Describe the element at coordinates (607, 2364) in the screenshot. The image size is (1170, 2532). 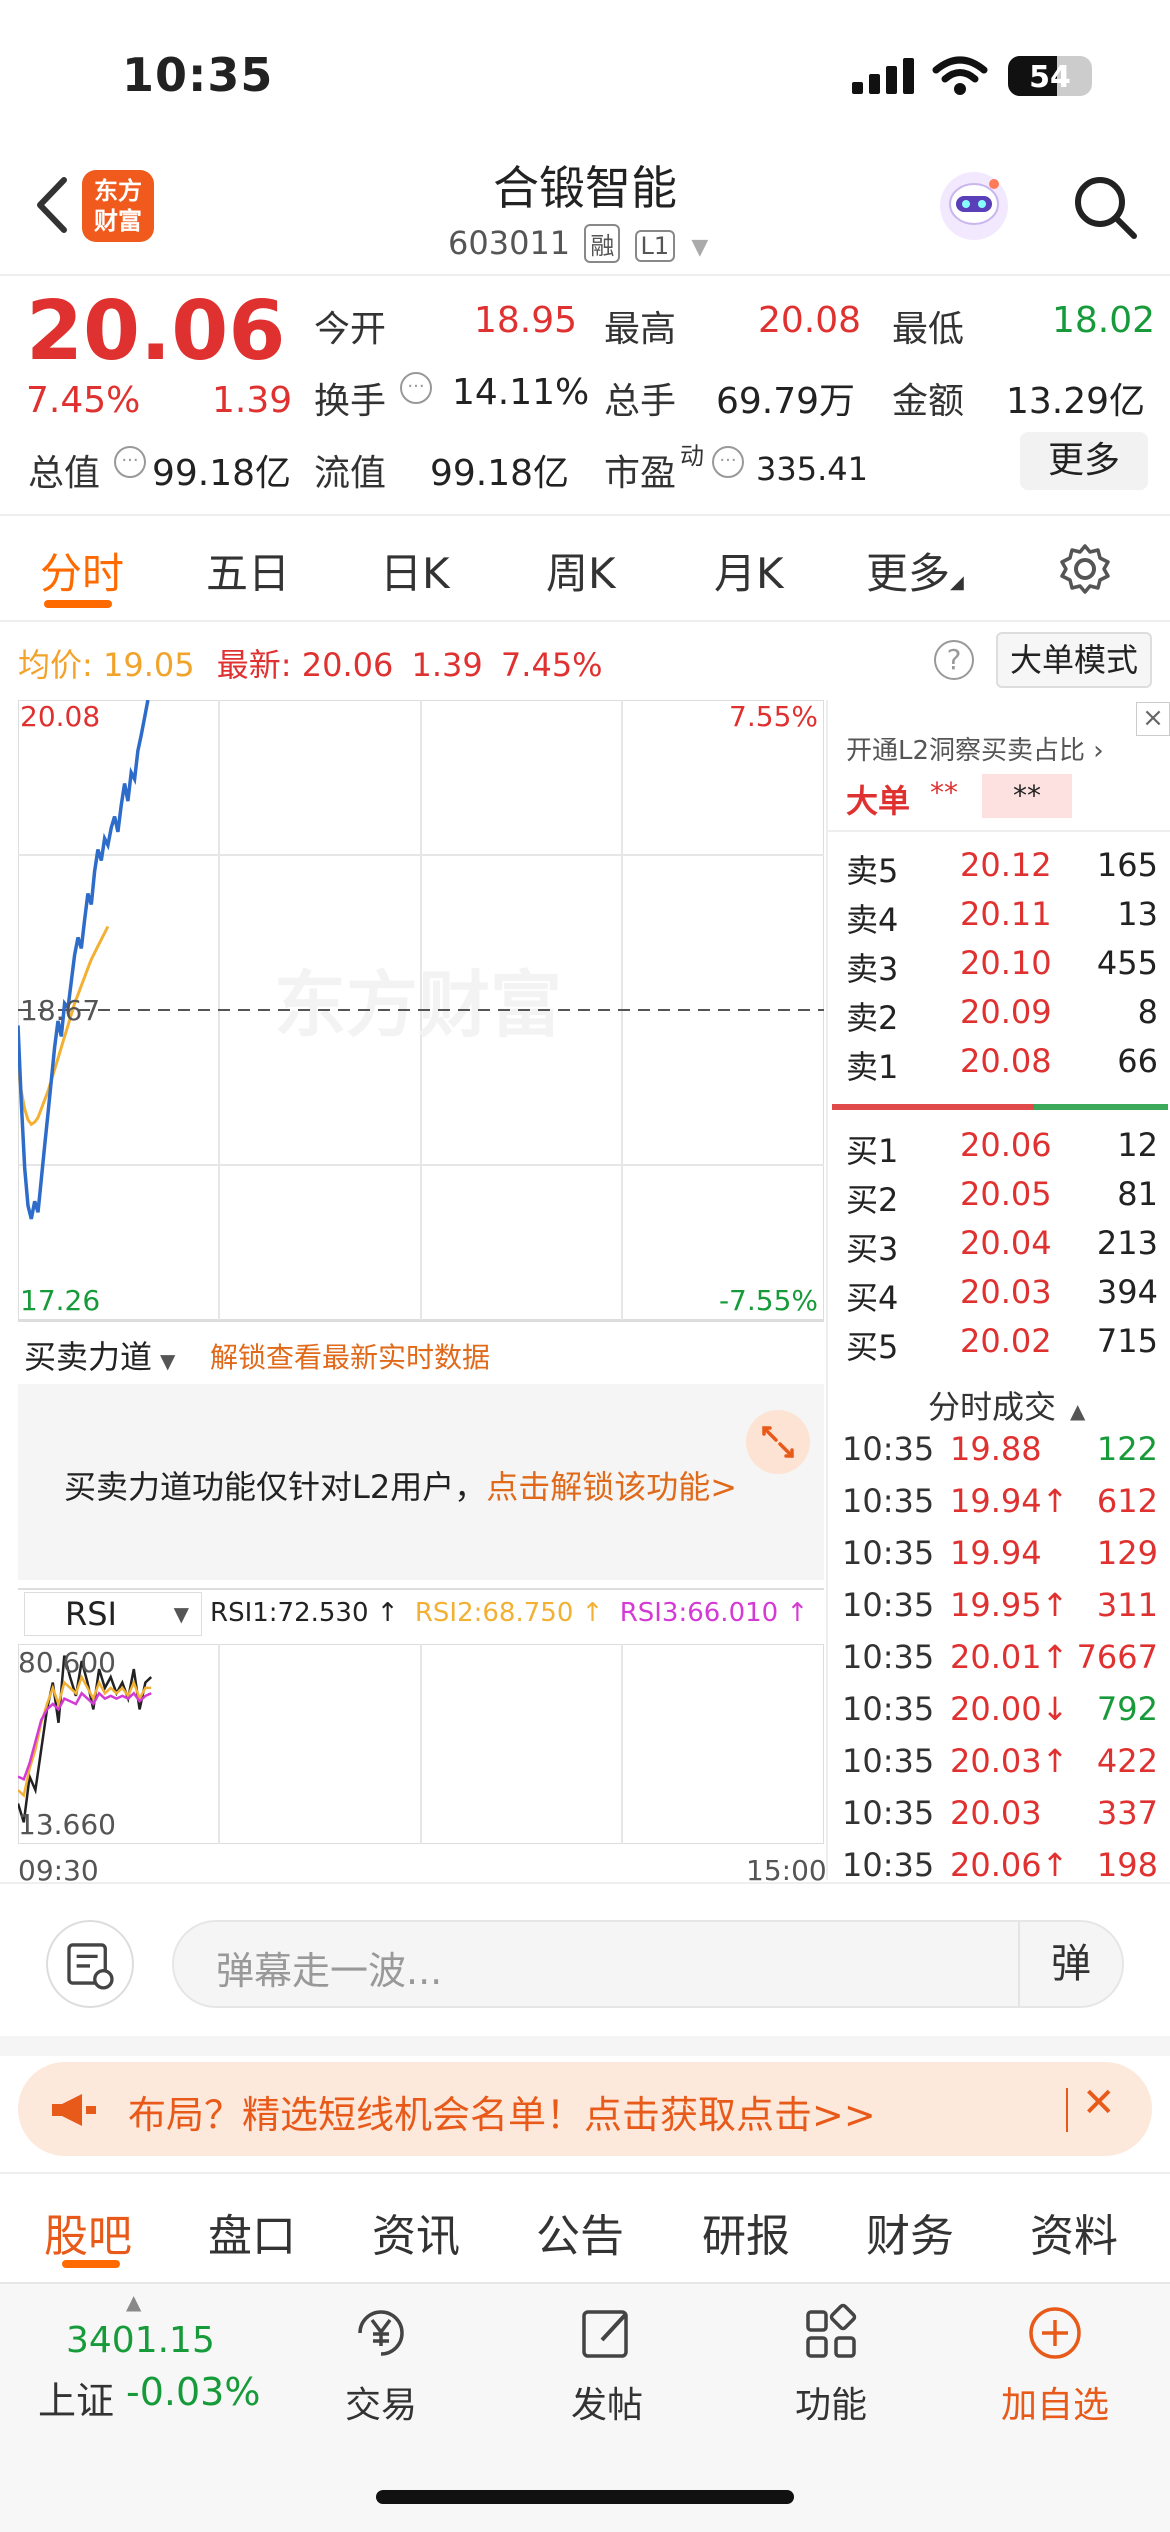
I see `nav-post: 发帖` at that location.